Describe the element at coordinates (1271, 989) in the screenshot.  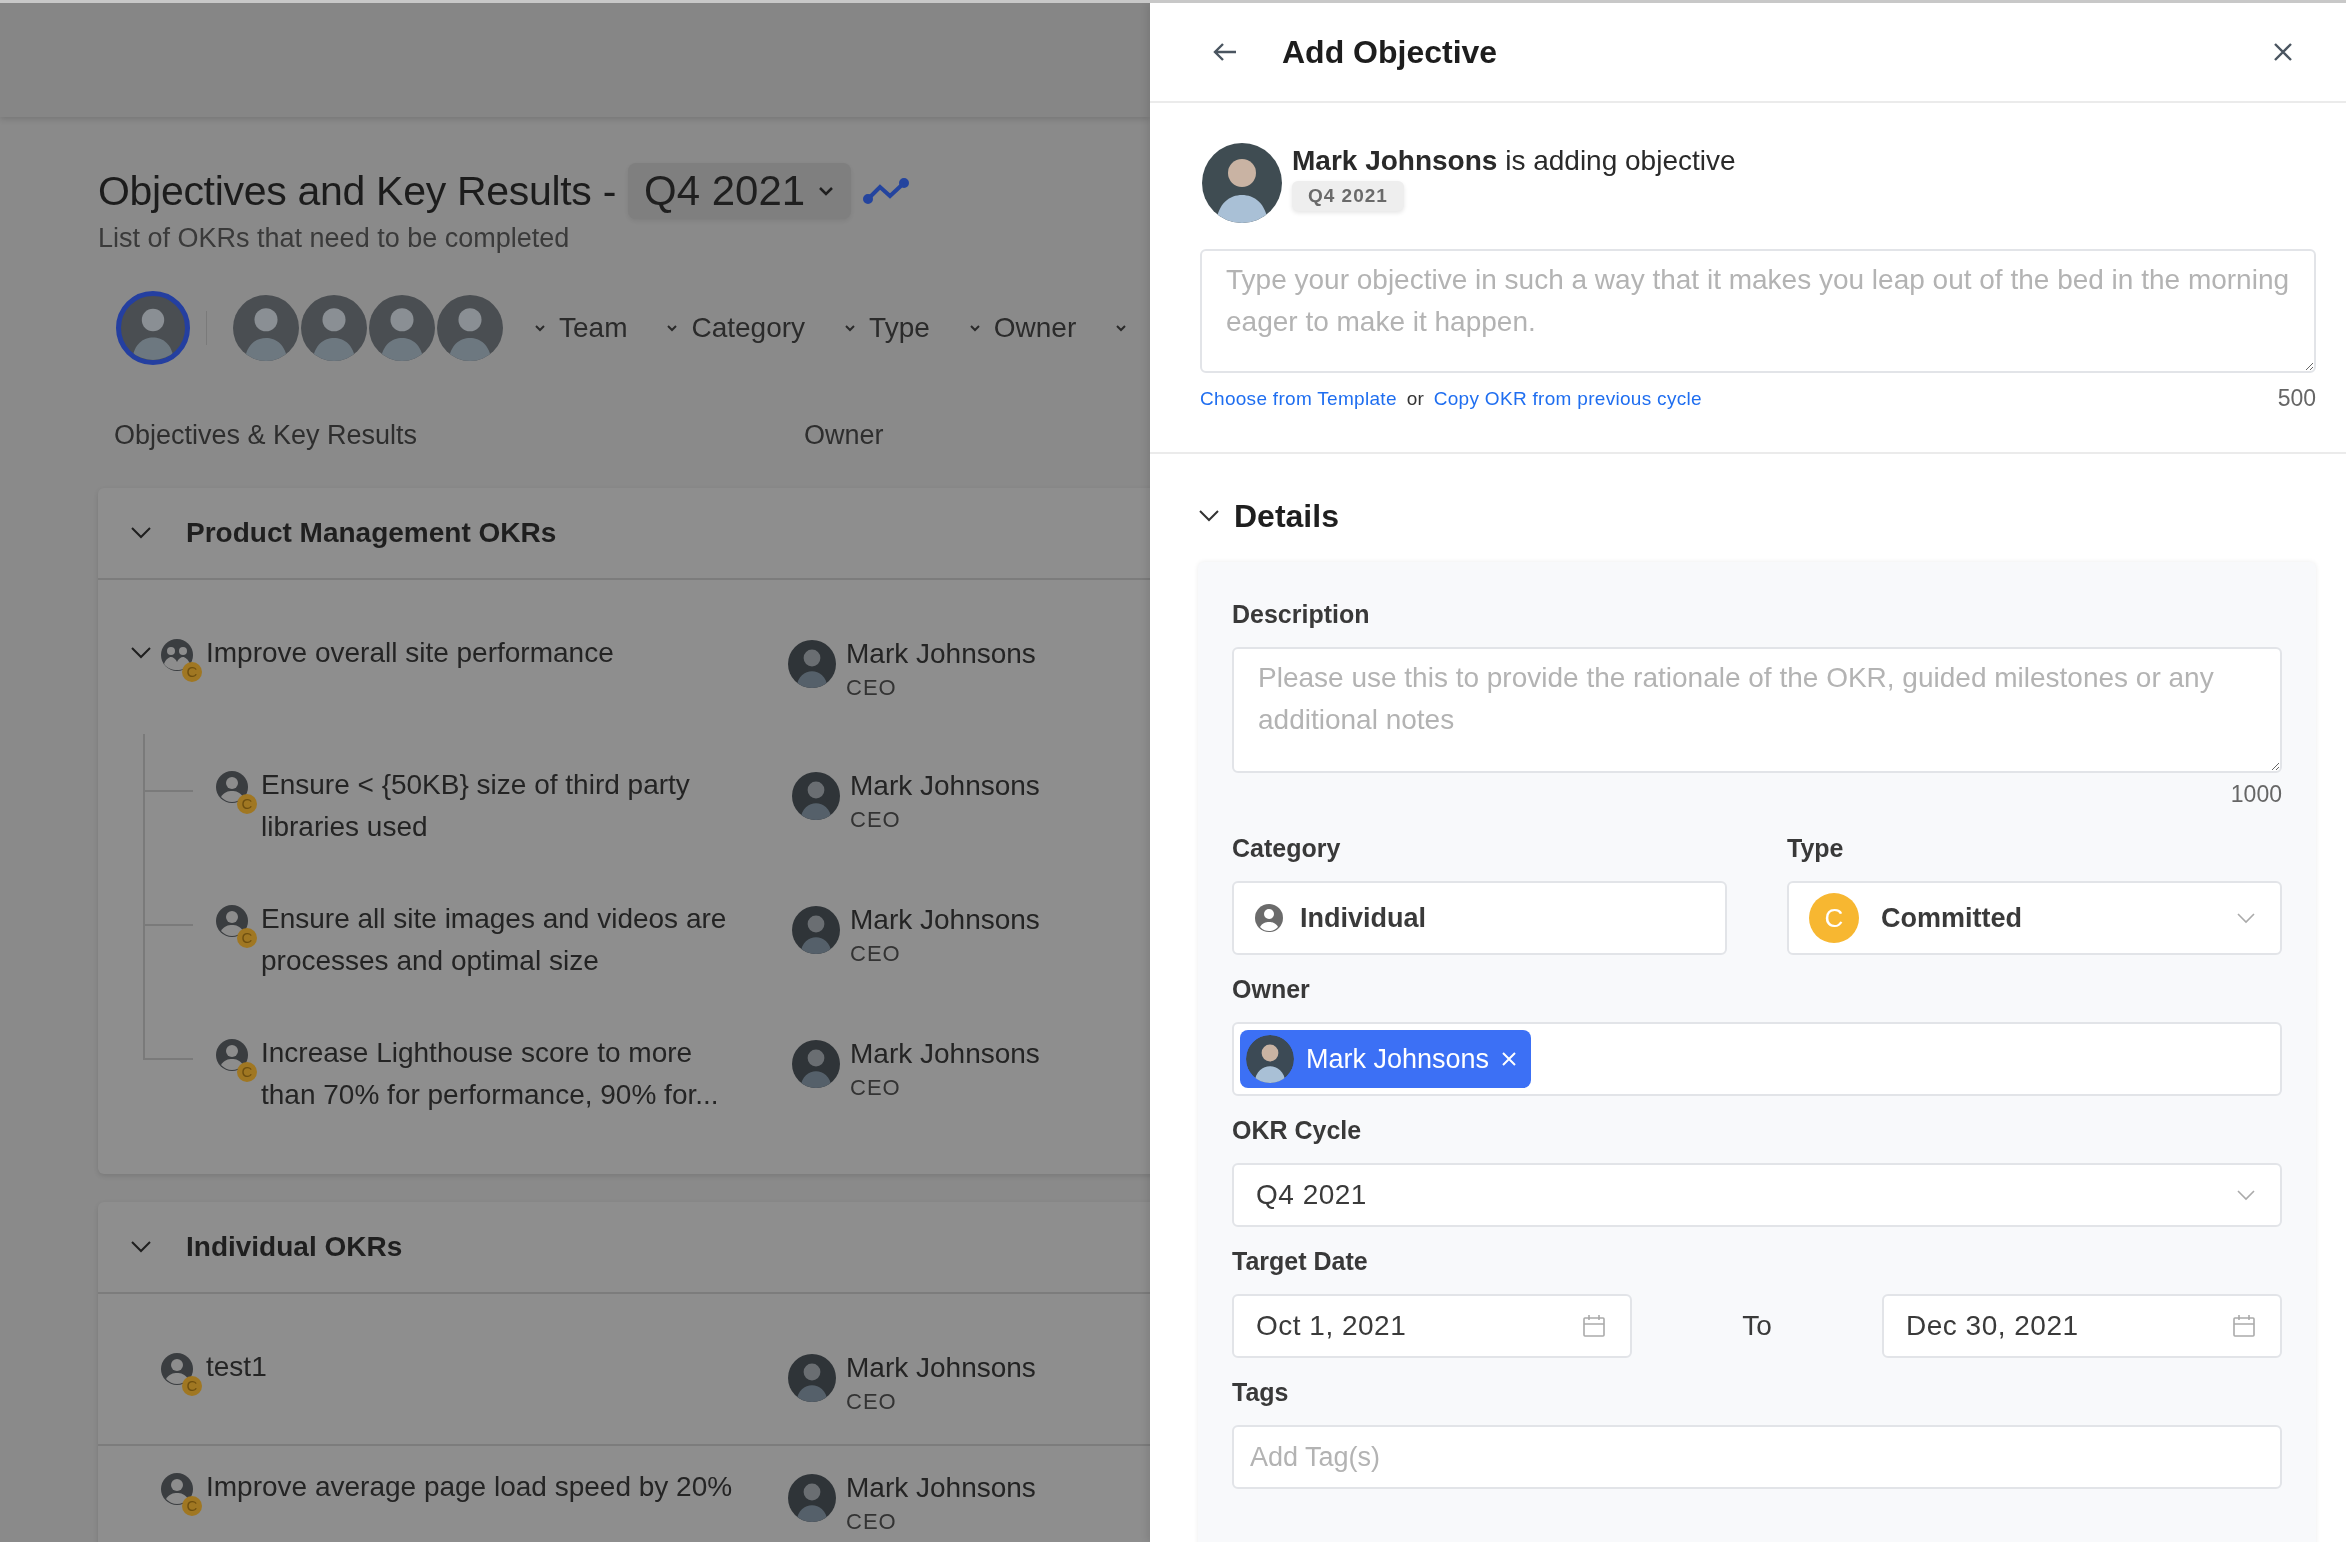
I see `field-label: Owner` at that location.